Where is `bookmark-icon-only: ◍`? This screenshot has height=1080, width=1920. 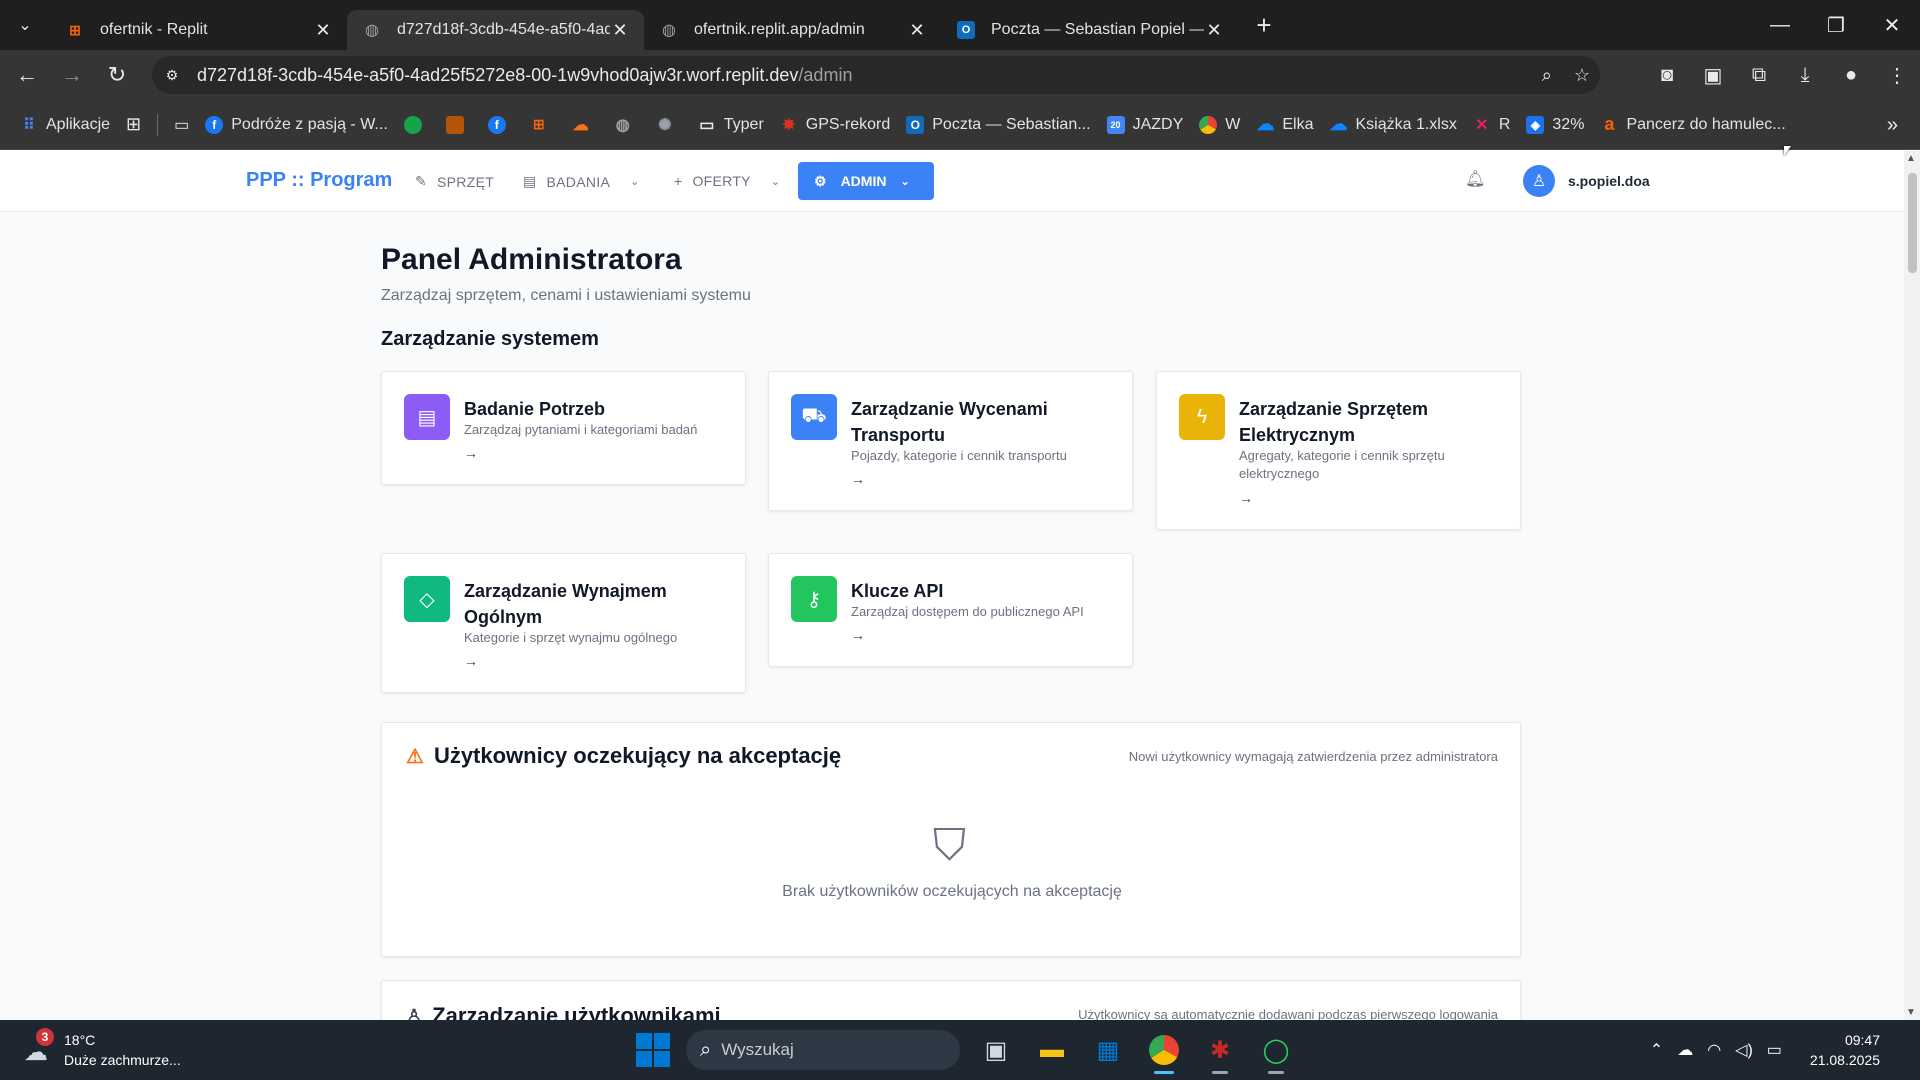
bookmark-icon-only: ◍ is located at coordinates (627, 125).